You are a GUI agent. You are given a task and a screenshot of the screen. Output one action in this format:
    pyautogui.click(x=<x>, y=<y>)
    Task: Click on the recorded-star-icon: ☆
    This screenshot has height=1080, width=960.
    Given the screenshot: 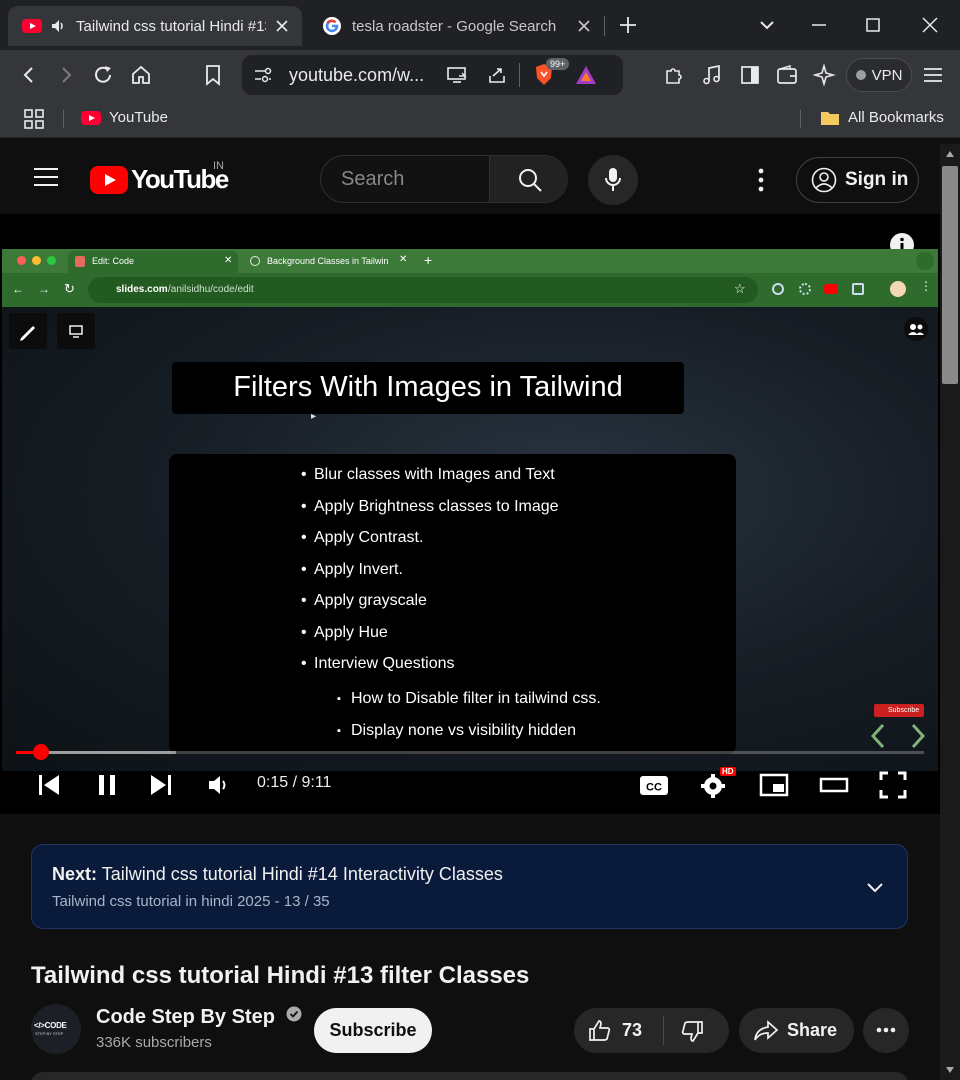 What is the action you would take?
    pyautogui.click(x=740, y=288)
    